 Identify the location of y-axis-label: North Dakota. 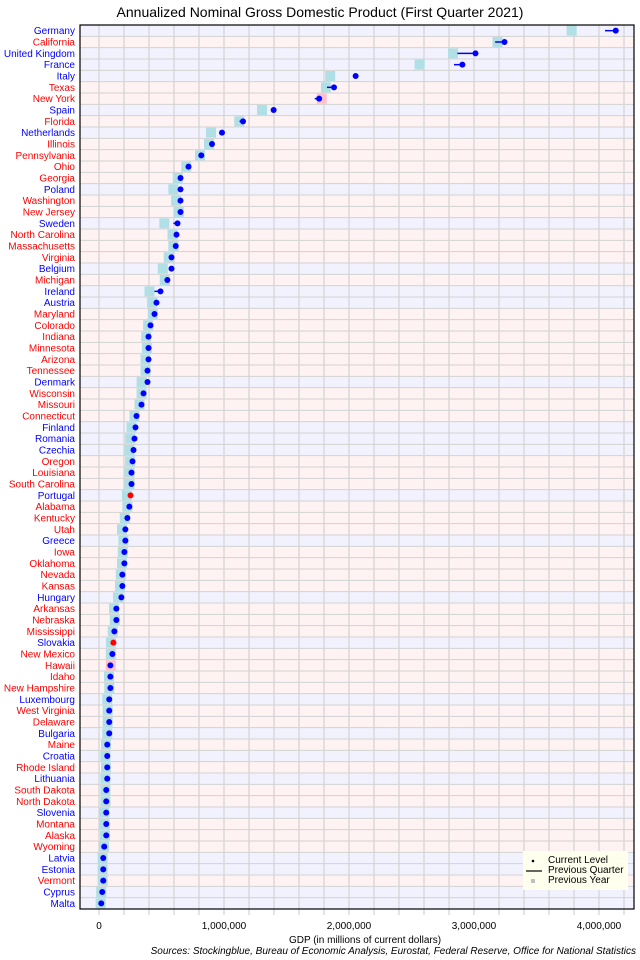
(45, 802).